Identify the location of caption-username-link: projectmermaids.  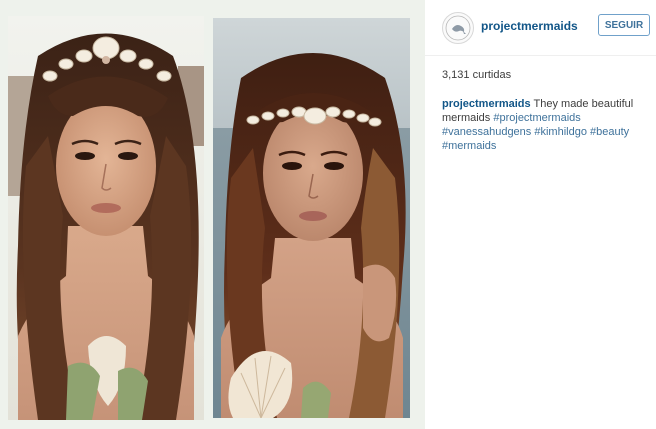
(486, 104).